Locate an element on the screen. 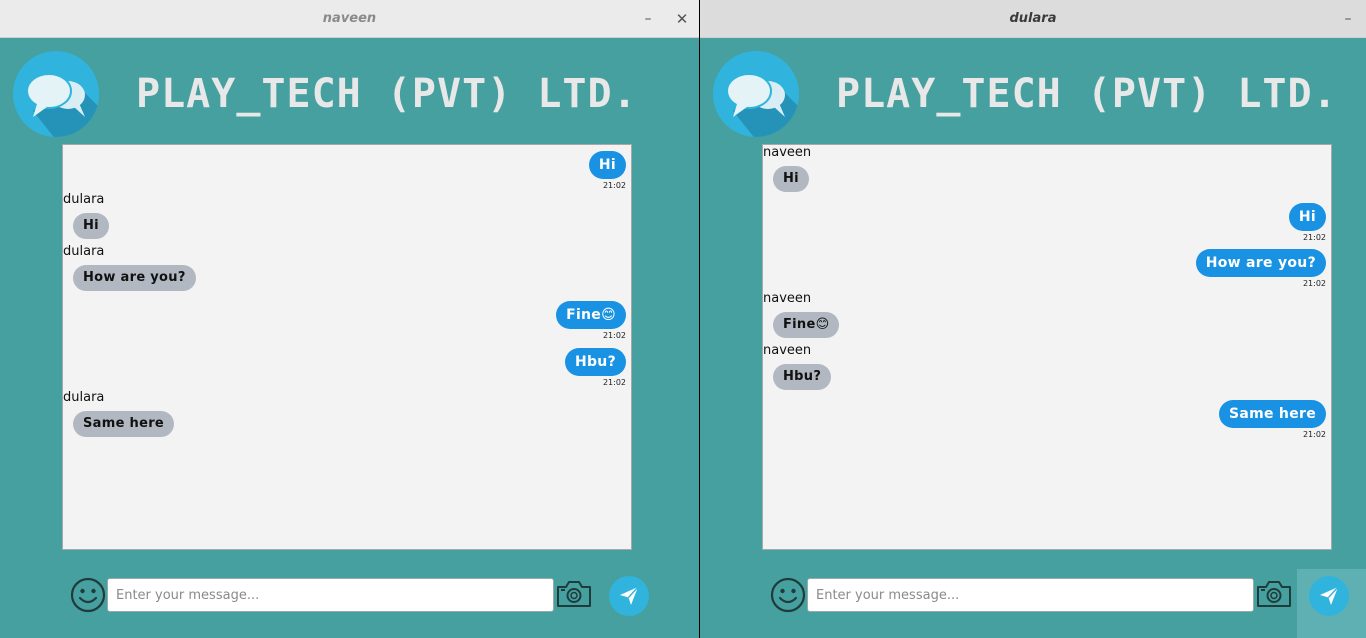  incoming-bubble: Fine😊 is located at coordinates (806, 325).